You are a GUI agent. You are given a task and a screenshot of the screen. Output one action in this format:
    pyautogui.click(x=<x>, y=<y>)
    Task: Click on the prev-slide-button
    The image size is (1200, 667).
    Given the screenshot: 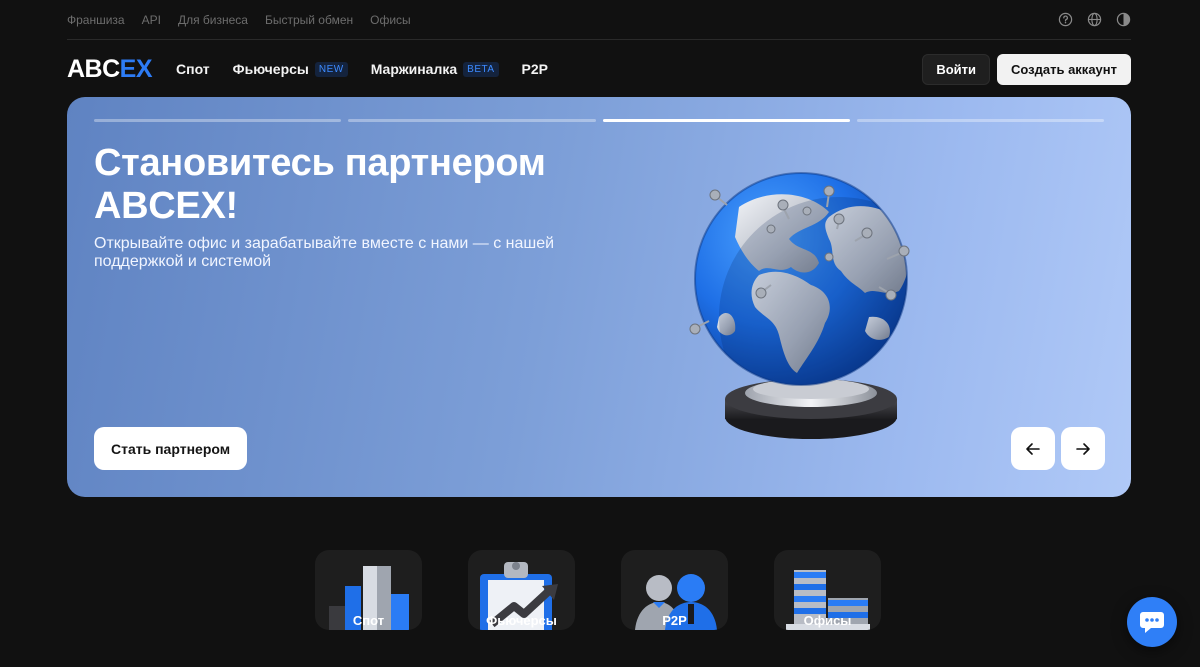 What is the action you would take?
    pyautogui.click(x=1033, y=448)
    